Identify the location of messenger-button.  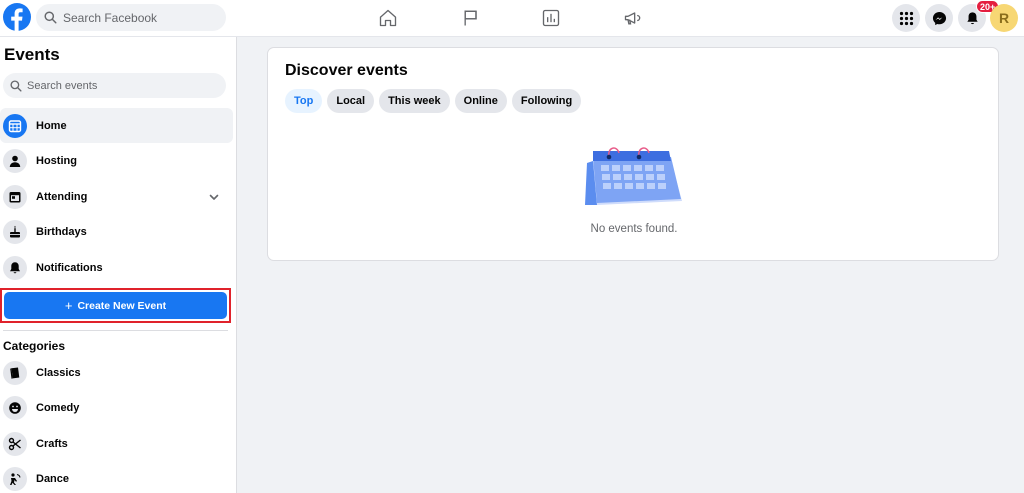
(939, 18).